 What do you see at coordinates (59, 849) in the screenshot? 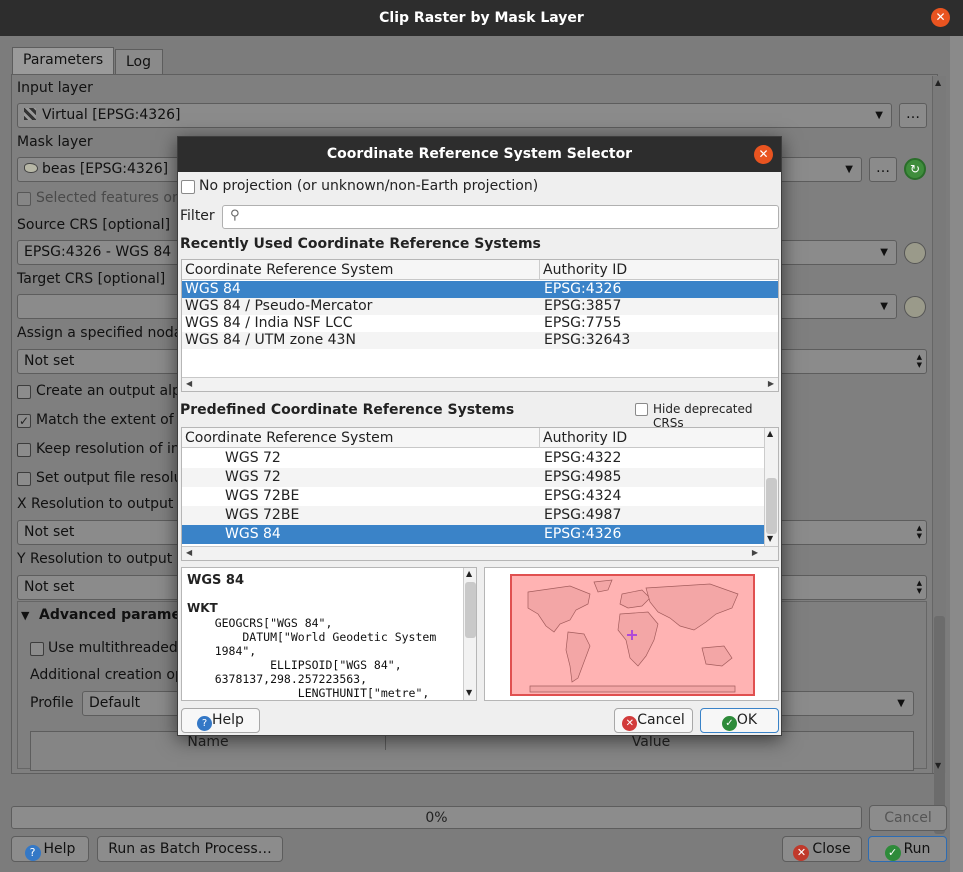
I see `help-button-label: Help` at bounding box center [59, 849].